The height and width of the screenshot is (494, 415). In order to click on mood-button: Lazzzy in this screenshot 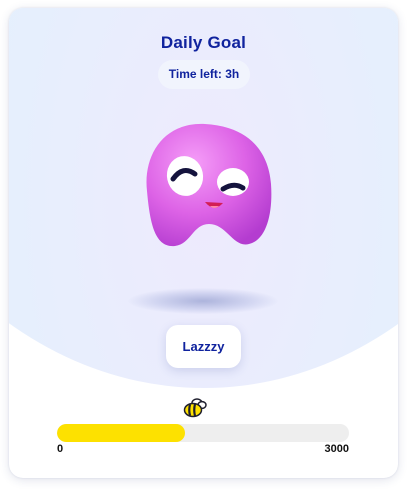, I will do `click(203, 346)`.